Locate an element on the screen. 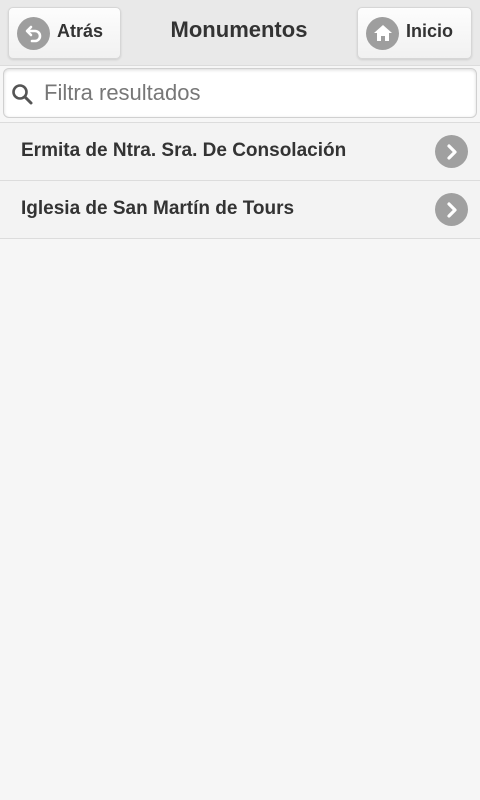 This screenshot has height=800, width=480. list-item-label: Ermita de Ntra. Sra. De Consolación is located at coordinates (184, 150).